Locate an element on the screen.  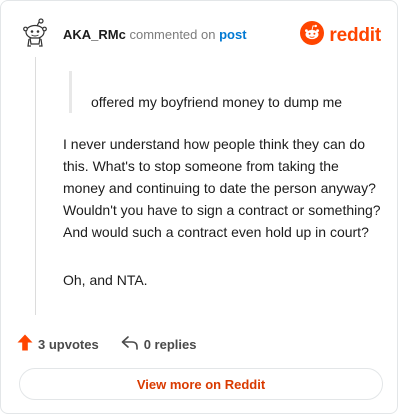
commented-on-text: commented on is located at coordinates (172, 34).